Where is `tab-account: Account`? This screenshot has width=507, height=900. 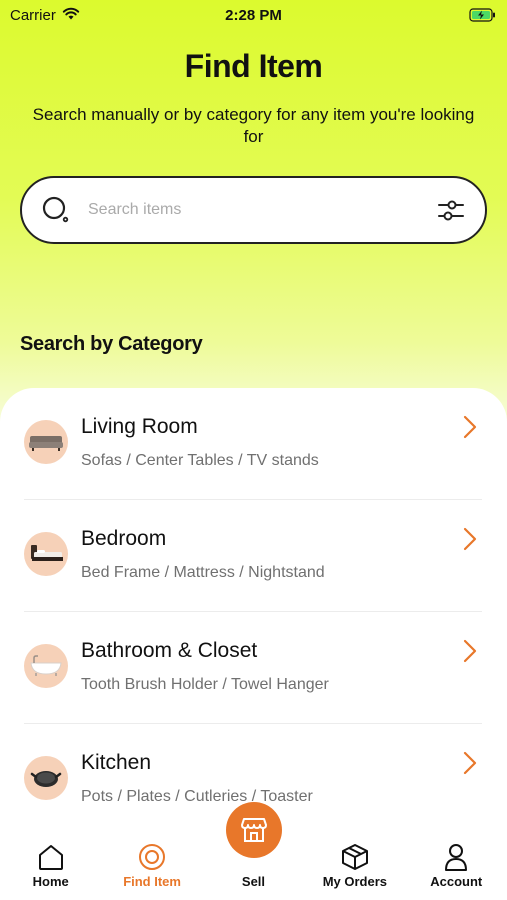 tab-account: Account is located at coordinates (456, 866).